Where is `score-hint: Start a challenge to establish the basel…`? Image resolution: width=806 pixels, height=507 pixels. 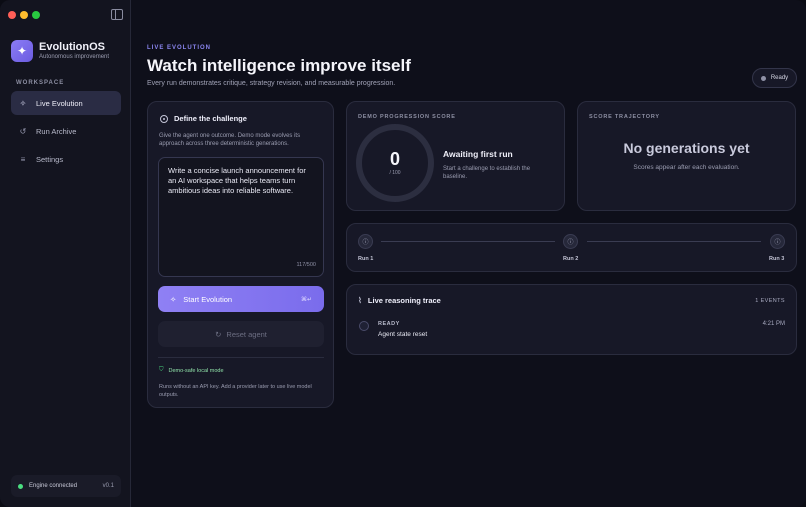
score-hint: Start a challenge to establish the basel… is located at coordinates (487, 173).